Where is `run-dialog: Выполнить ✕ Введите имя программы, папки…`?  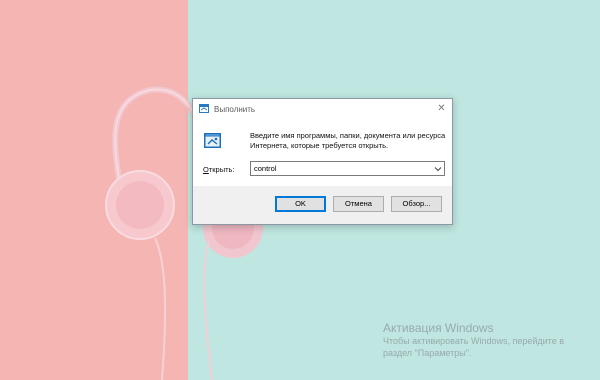 run-dialog: Выполнить ✕ Введите имя программы, папки… is located at coordinates (322, 161).